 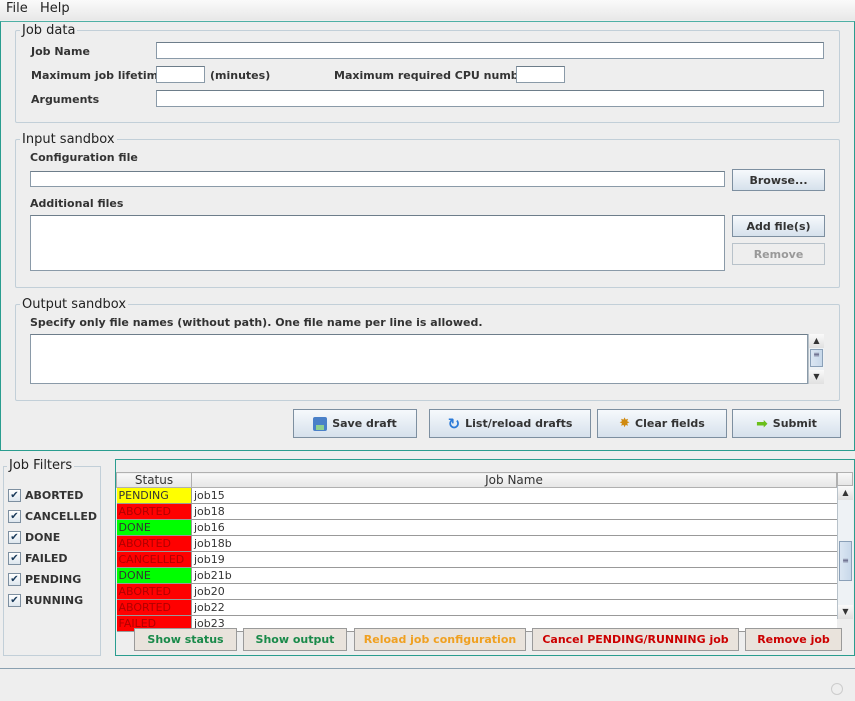 I want to click on submit-label: Submit, so click(x=794, y=423).